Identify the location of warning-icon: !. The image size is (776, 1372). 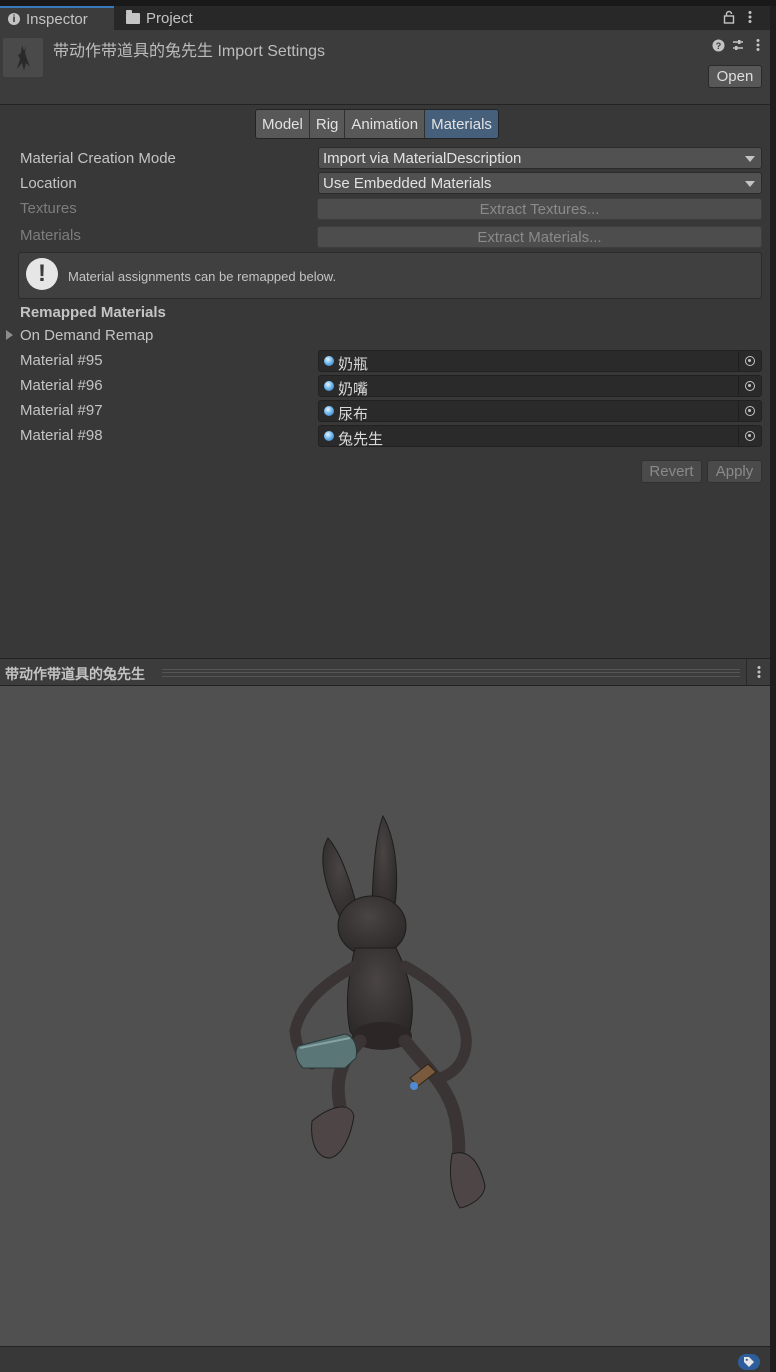
(42, 274).